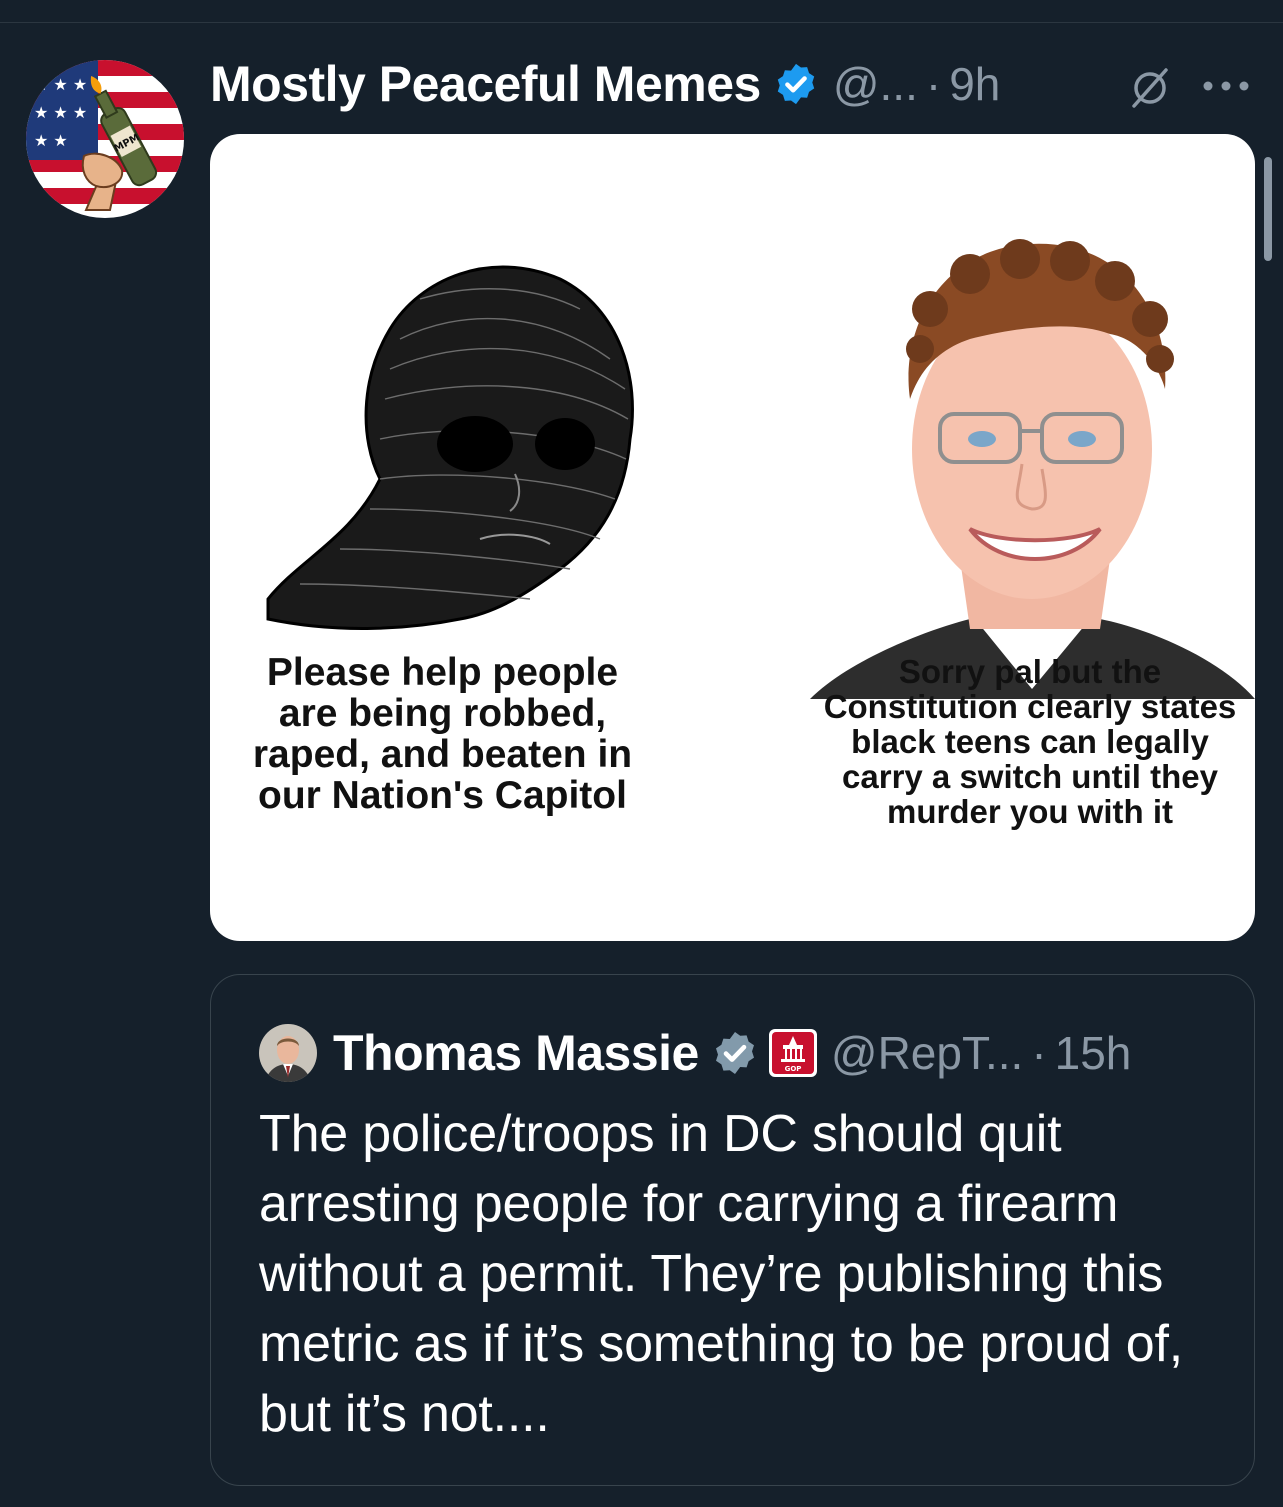 This screenshot has height=1507, width=1283. What do you see at coordinates (974, 84) in the screenshot?
I see `post-time: 9h` at bounding box center [974, 84].